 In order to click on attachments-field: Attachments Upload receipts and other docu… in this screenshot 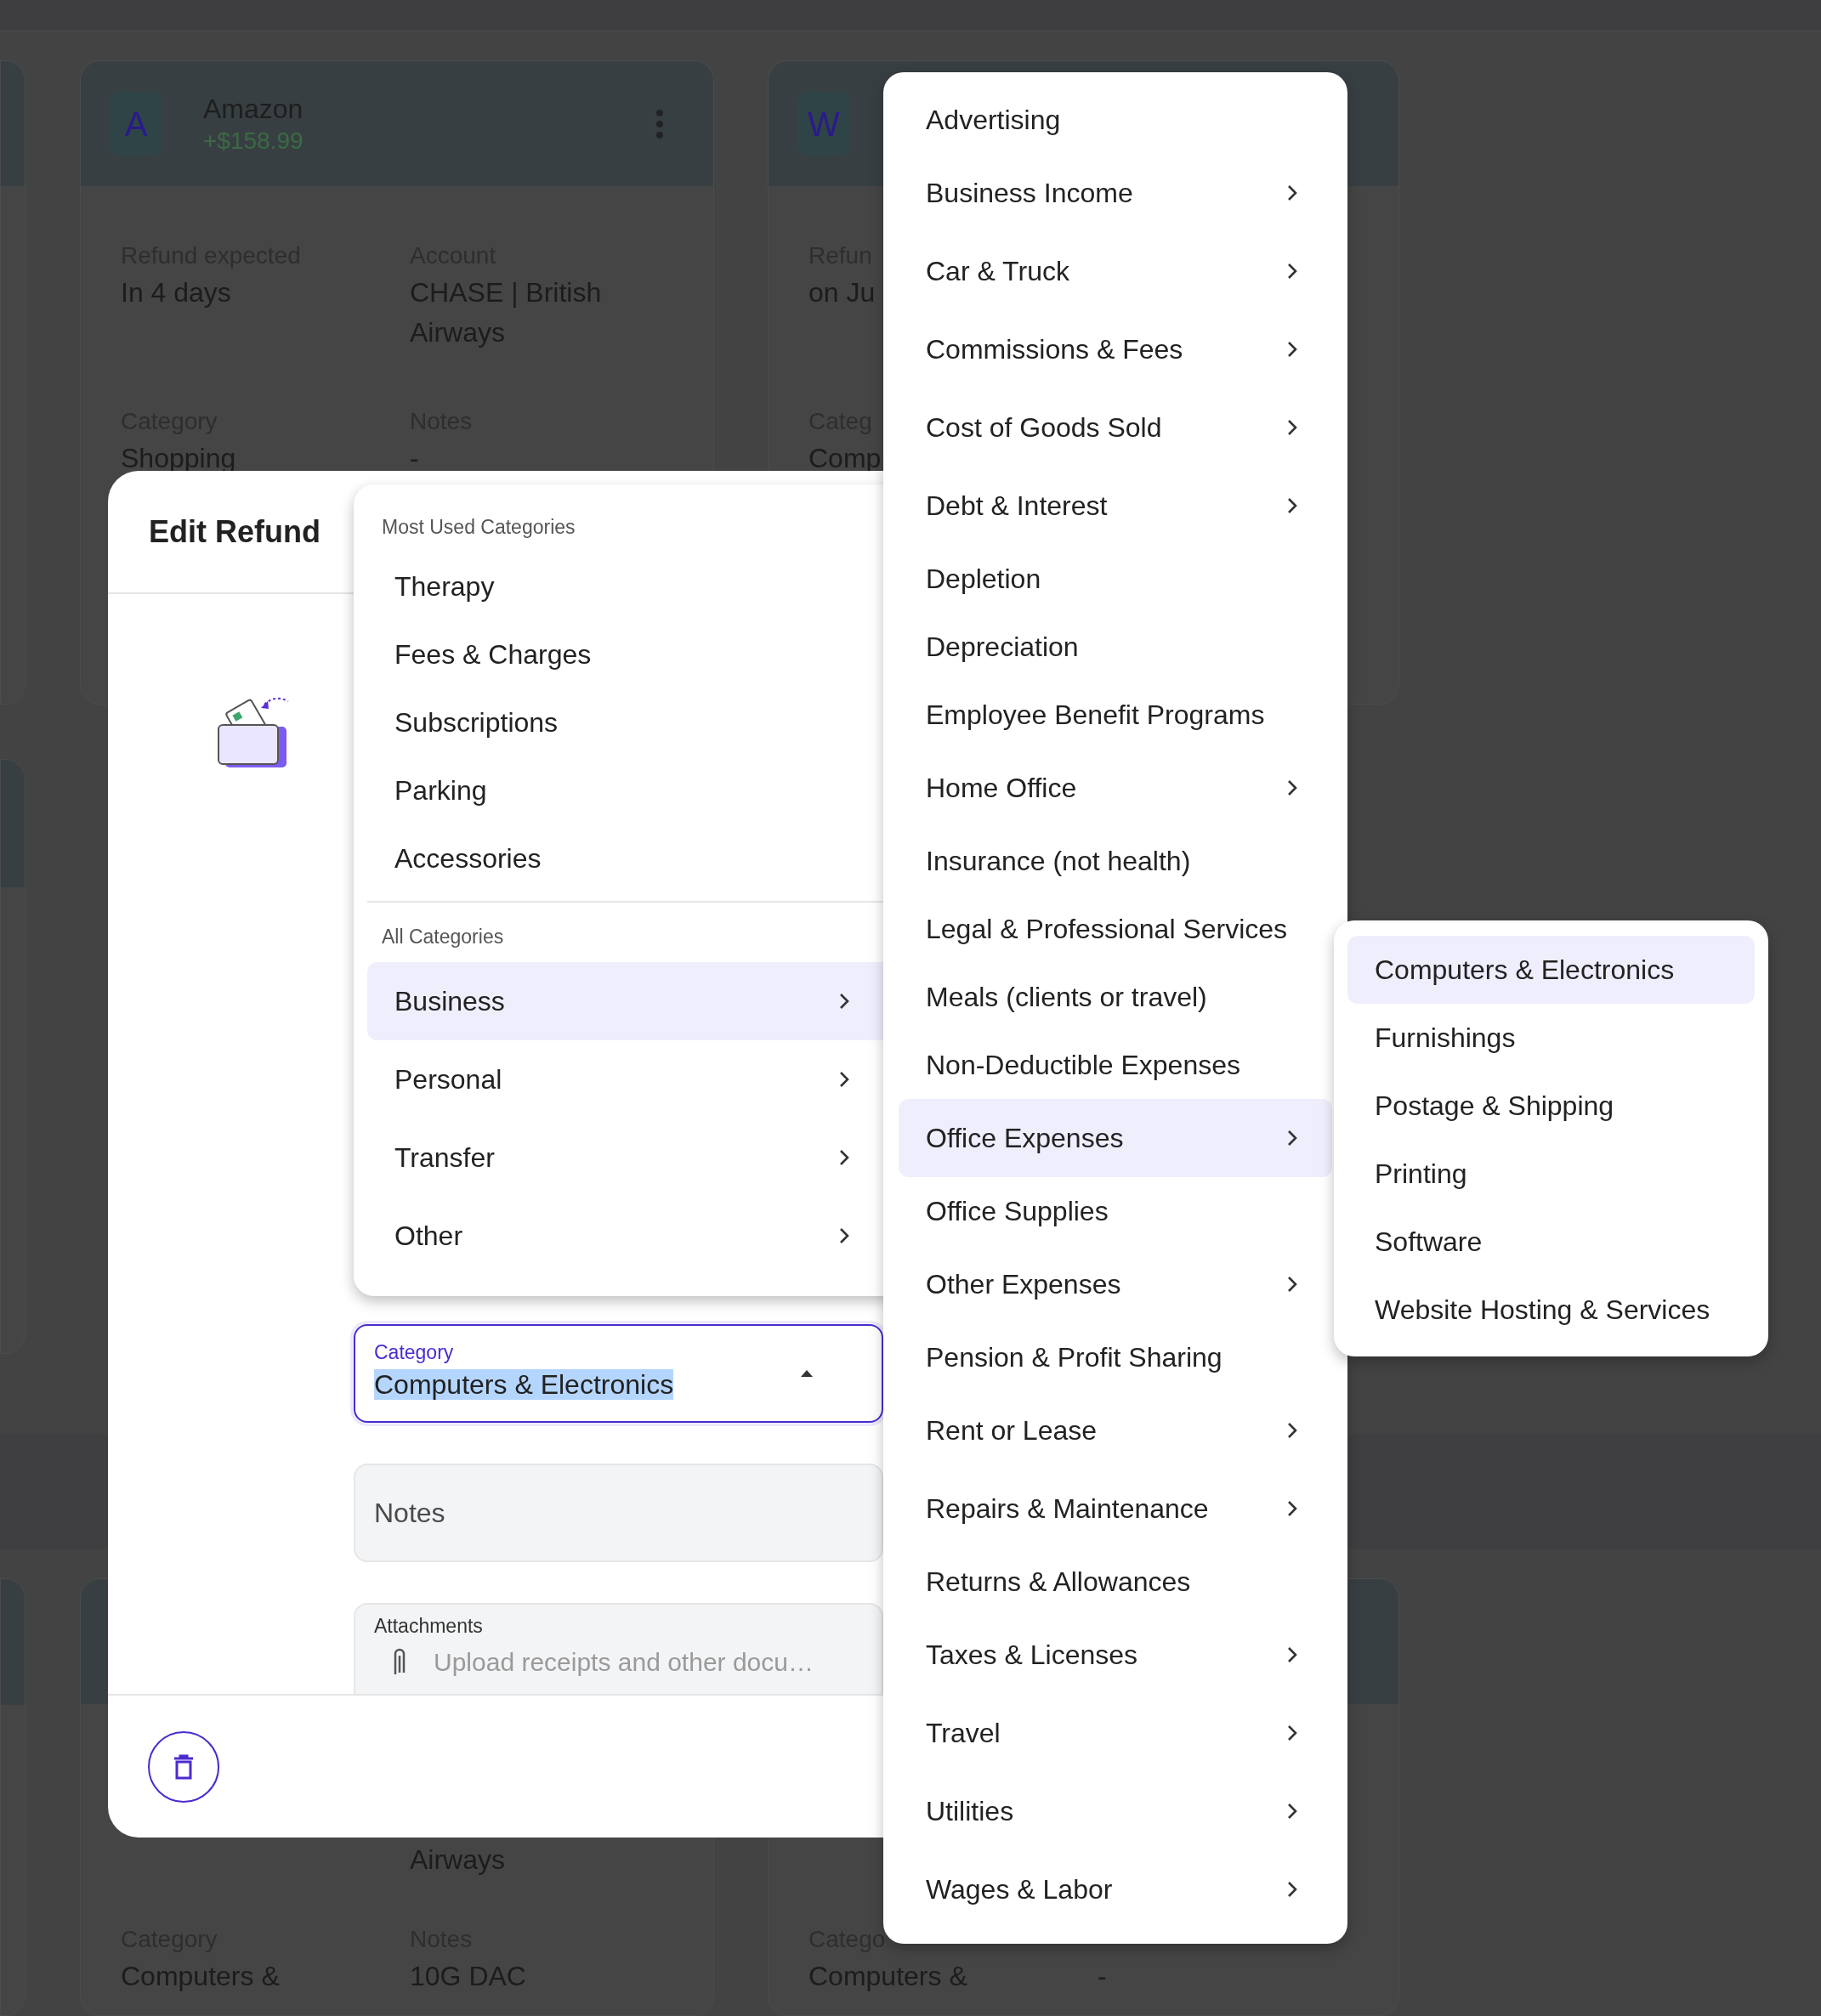, I will do `click(619, 1648)`.